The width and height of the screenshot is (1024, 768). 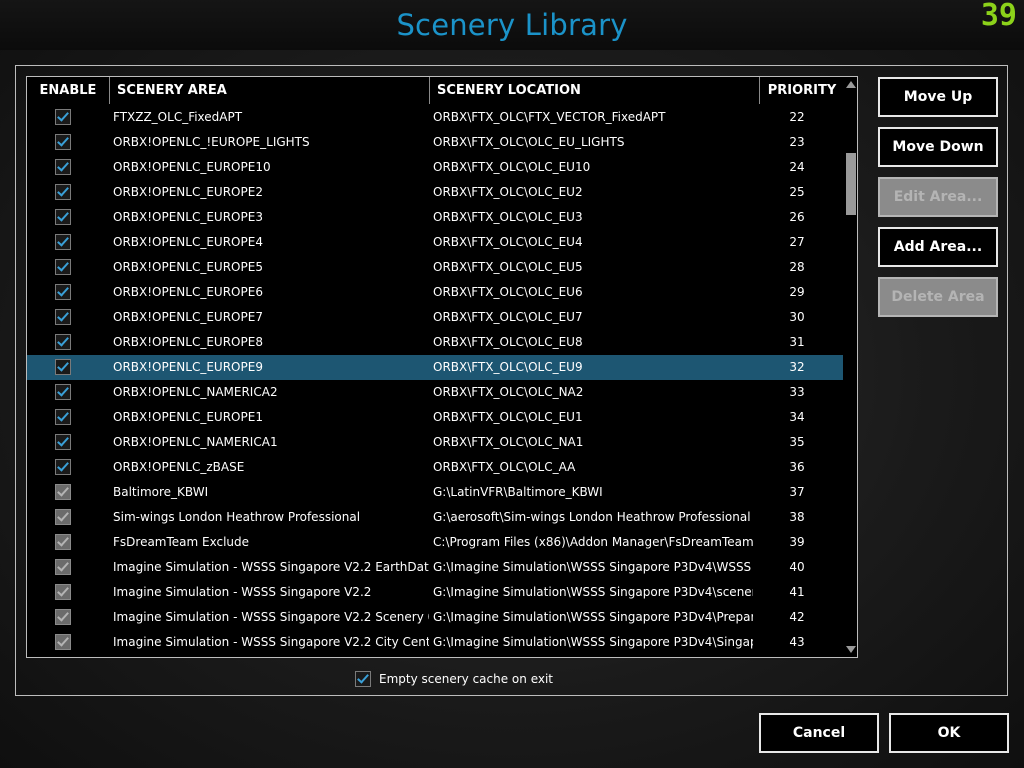 I want to click on priority-cell: 39, so click(x=797, y=542).